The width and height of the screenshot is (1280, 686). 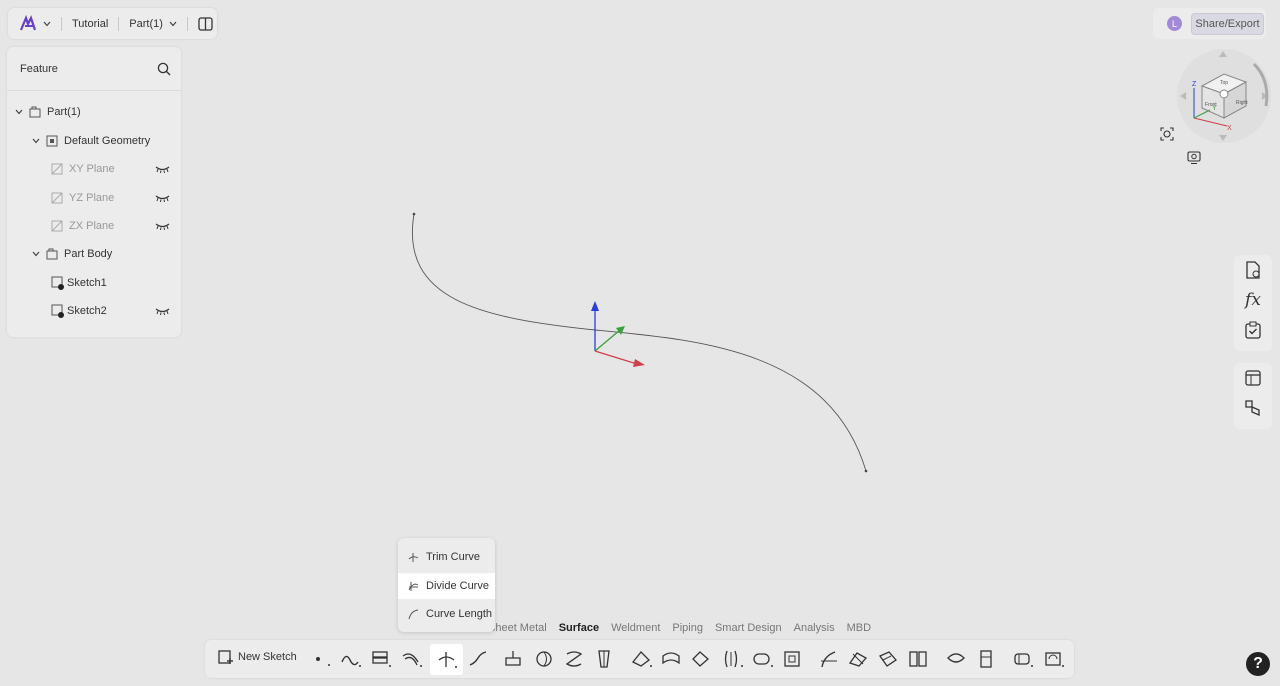 I want to click on loft-icon, so click(x=604, y=659).